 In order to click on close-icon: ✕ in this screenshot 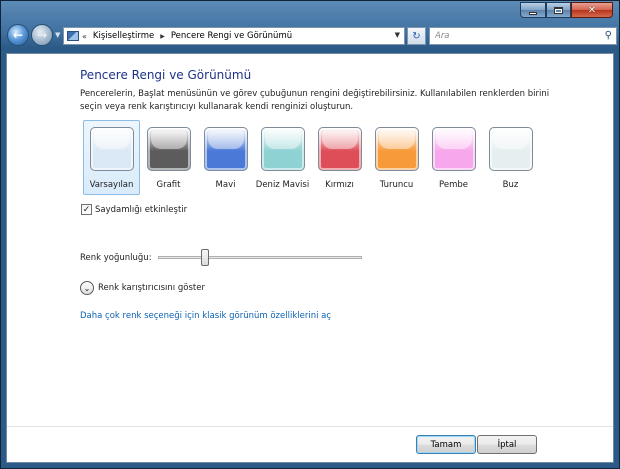, I will do `click(592, 10)`.